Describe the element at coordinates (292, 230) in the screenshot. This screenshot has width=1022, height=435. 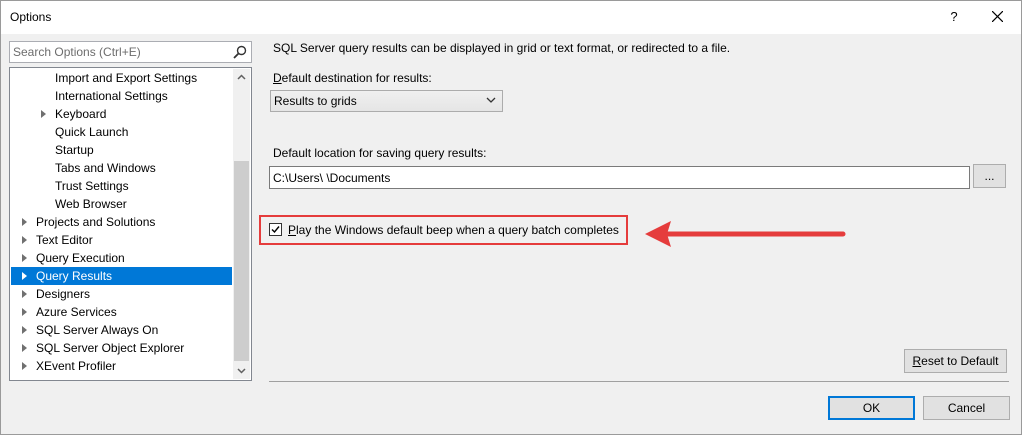
I see `beep-label-accelerator: P` at that location.